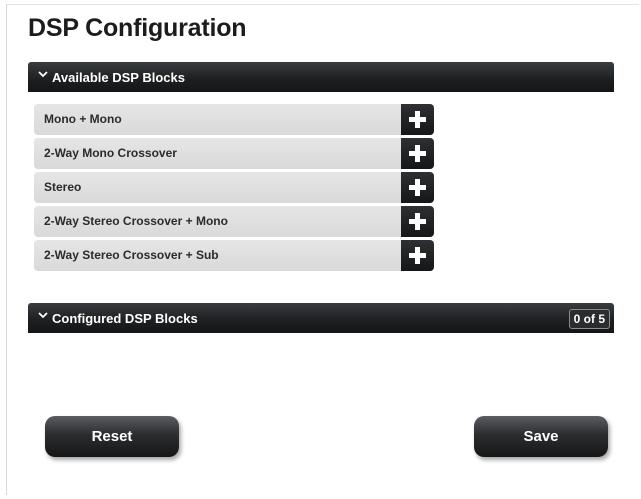  Describe the element at coordinates (234, 153) in the screenshot. I see `list-item: 2-Way Mono Crossover` at that location.